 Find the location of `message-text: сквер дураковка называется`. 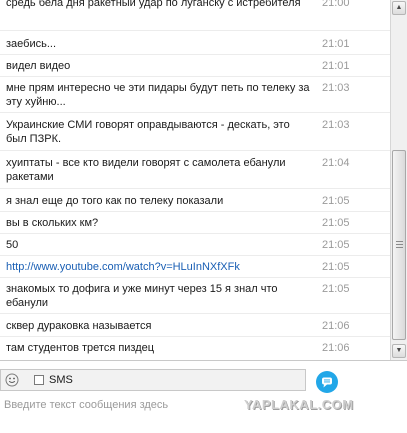

message-text: сквер дураковка называется is located at coordinates (79, 326).